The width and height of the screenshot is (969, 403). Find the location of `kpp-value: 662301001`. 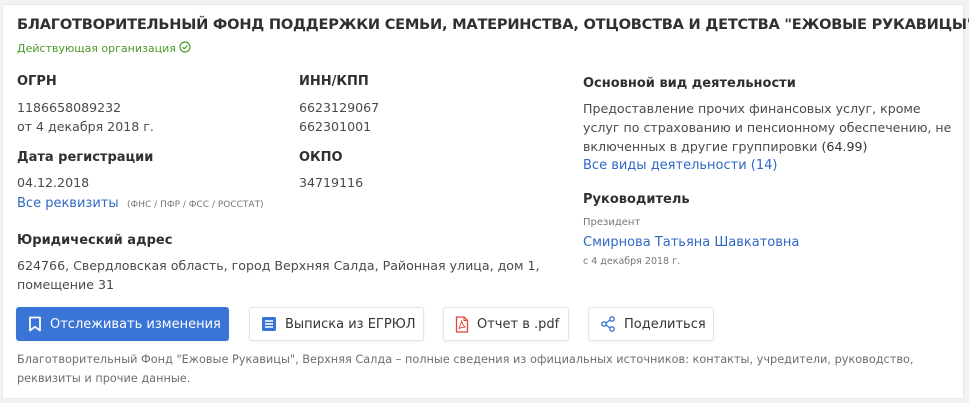

kpp-value: 662301001 is located at coordinates (335, 126).